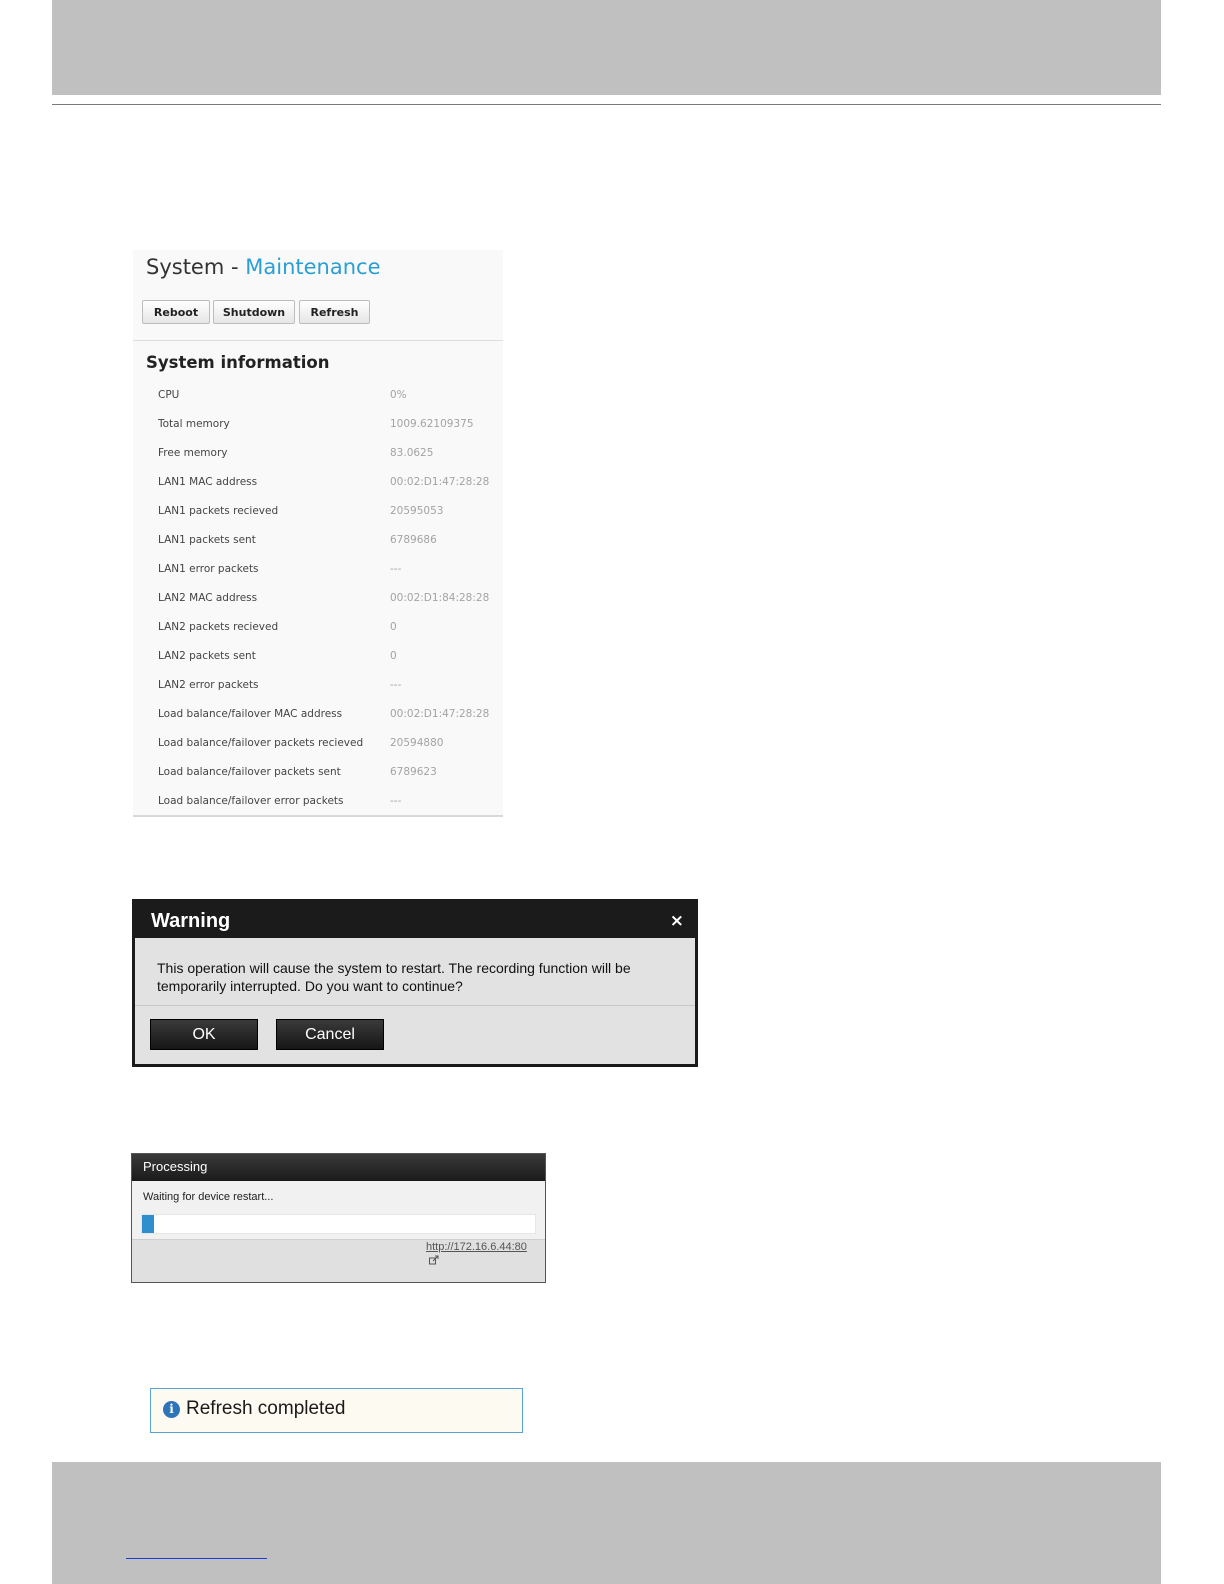  Describe the element at coordinates (328, 542) in the screenshot. I see `info-row-lan1-sent: LAN1 packets sent 6789686` at that location.